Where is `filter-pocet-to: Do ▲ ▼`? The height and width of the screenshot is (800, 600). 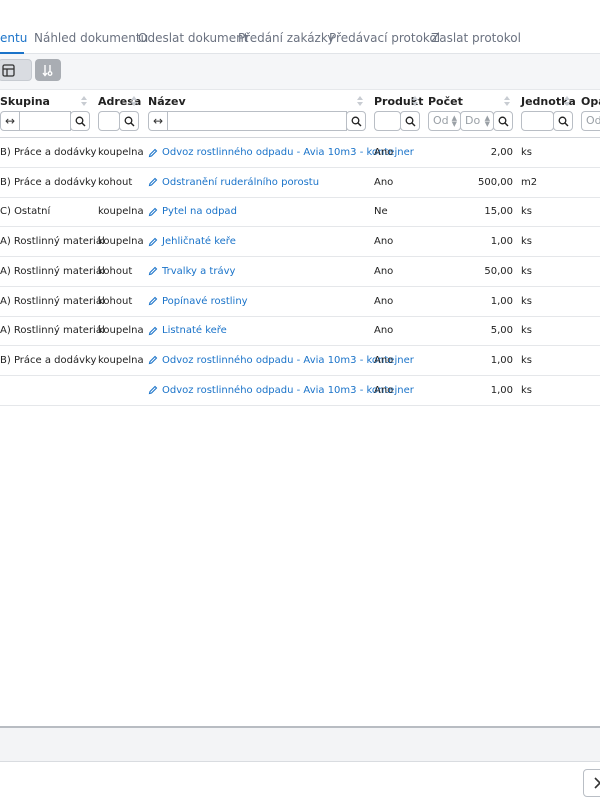 filter-pocet-to: Do ▲ ▼ is located at coordinates (477, 121).